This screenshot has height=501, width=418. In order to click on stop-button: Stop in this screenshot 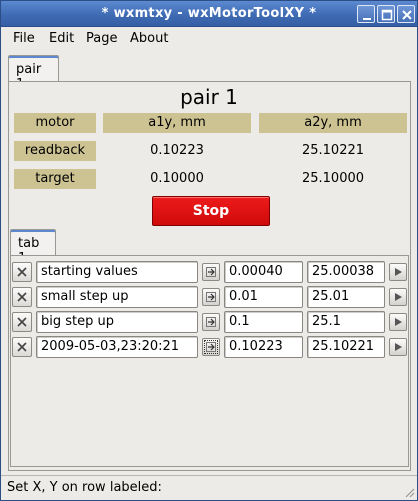, I will do `click(211, 211)`.